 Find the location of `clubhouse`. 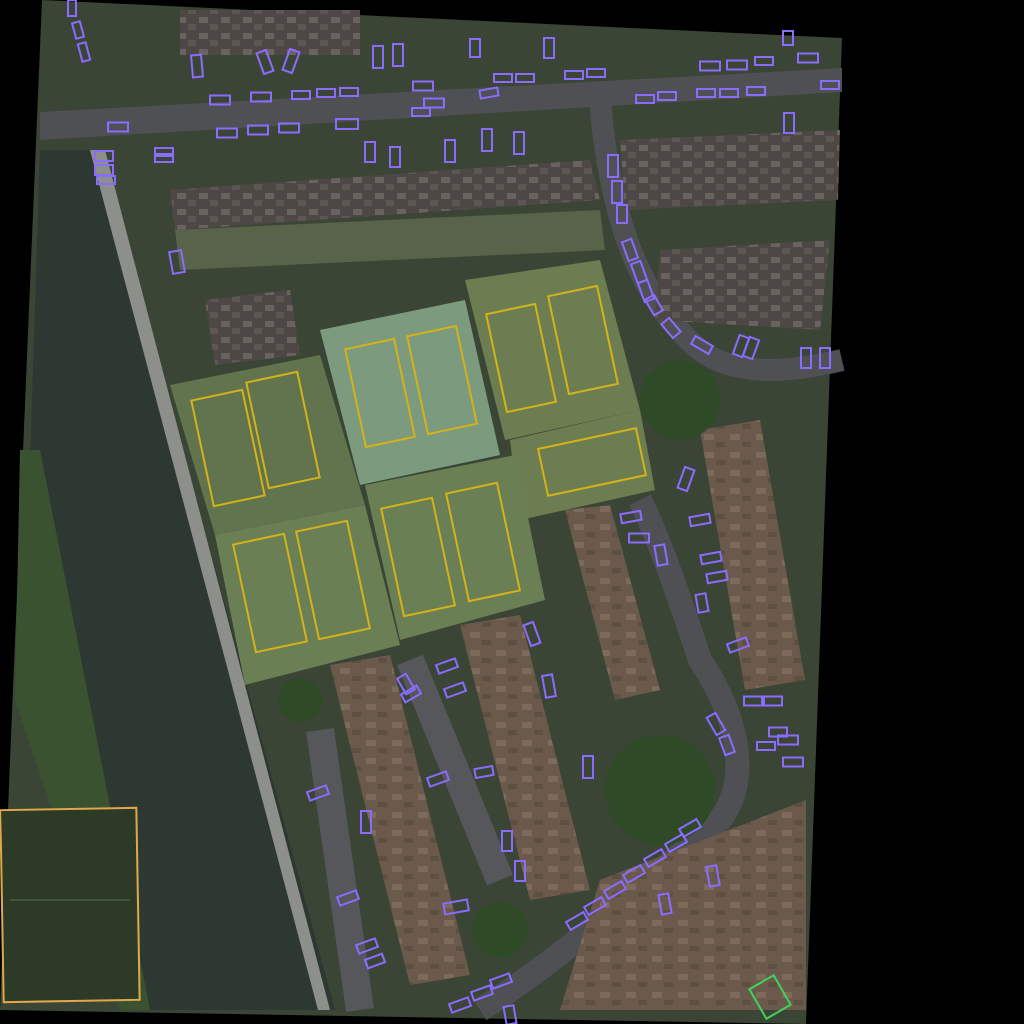

clubhouse is located at coordinates (252, 327).